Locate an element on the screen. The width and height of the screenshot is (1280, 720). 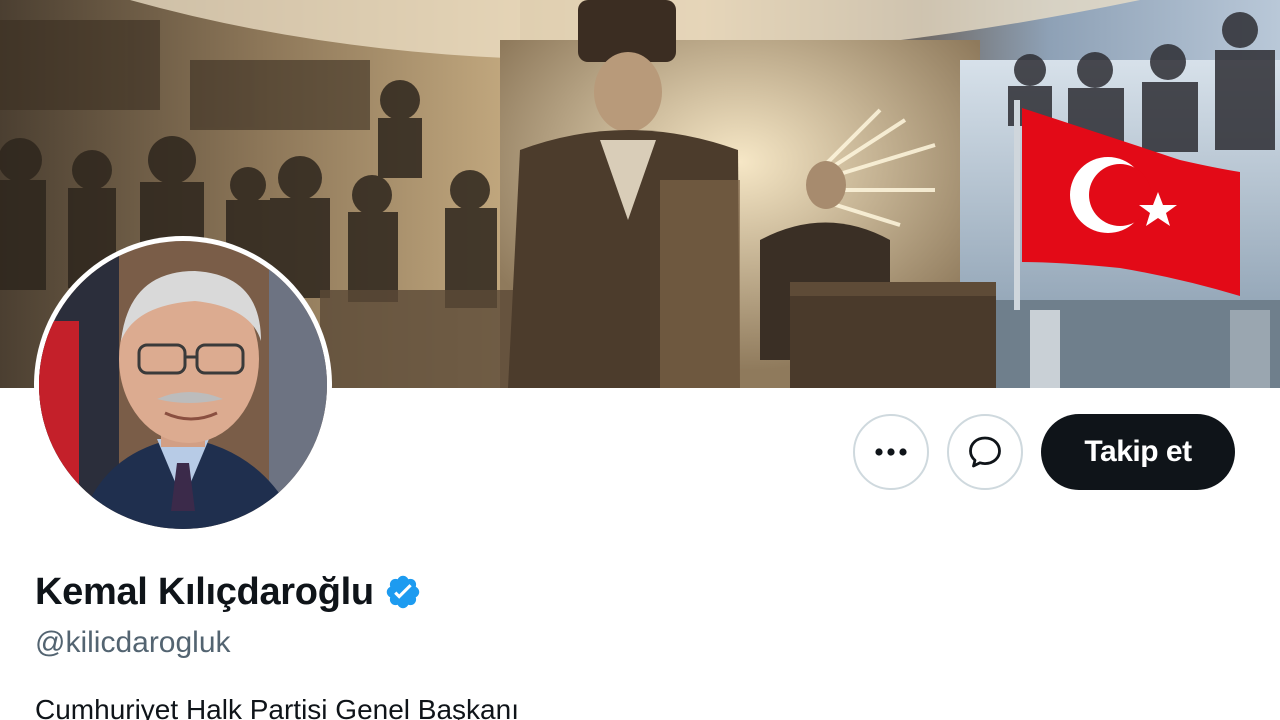
profile-handle: @kilicdarogluk is located at coordinates (133, 642).